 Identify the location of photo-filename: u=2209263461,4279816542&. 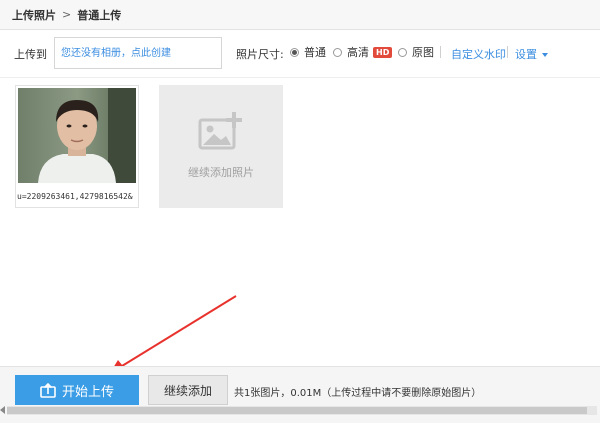
(75, 196).